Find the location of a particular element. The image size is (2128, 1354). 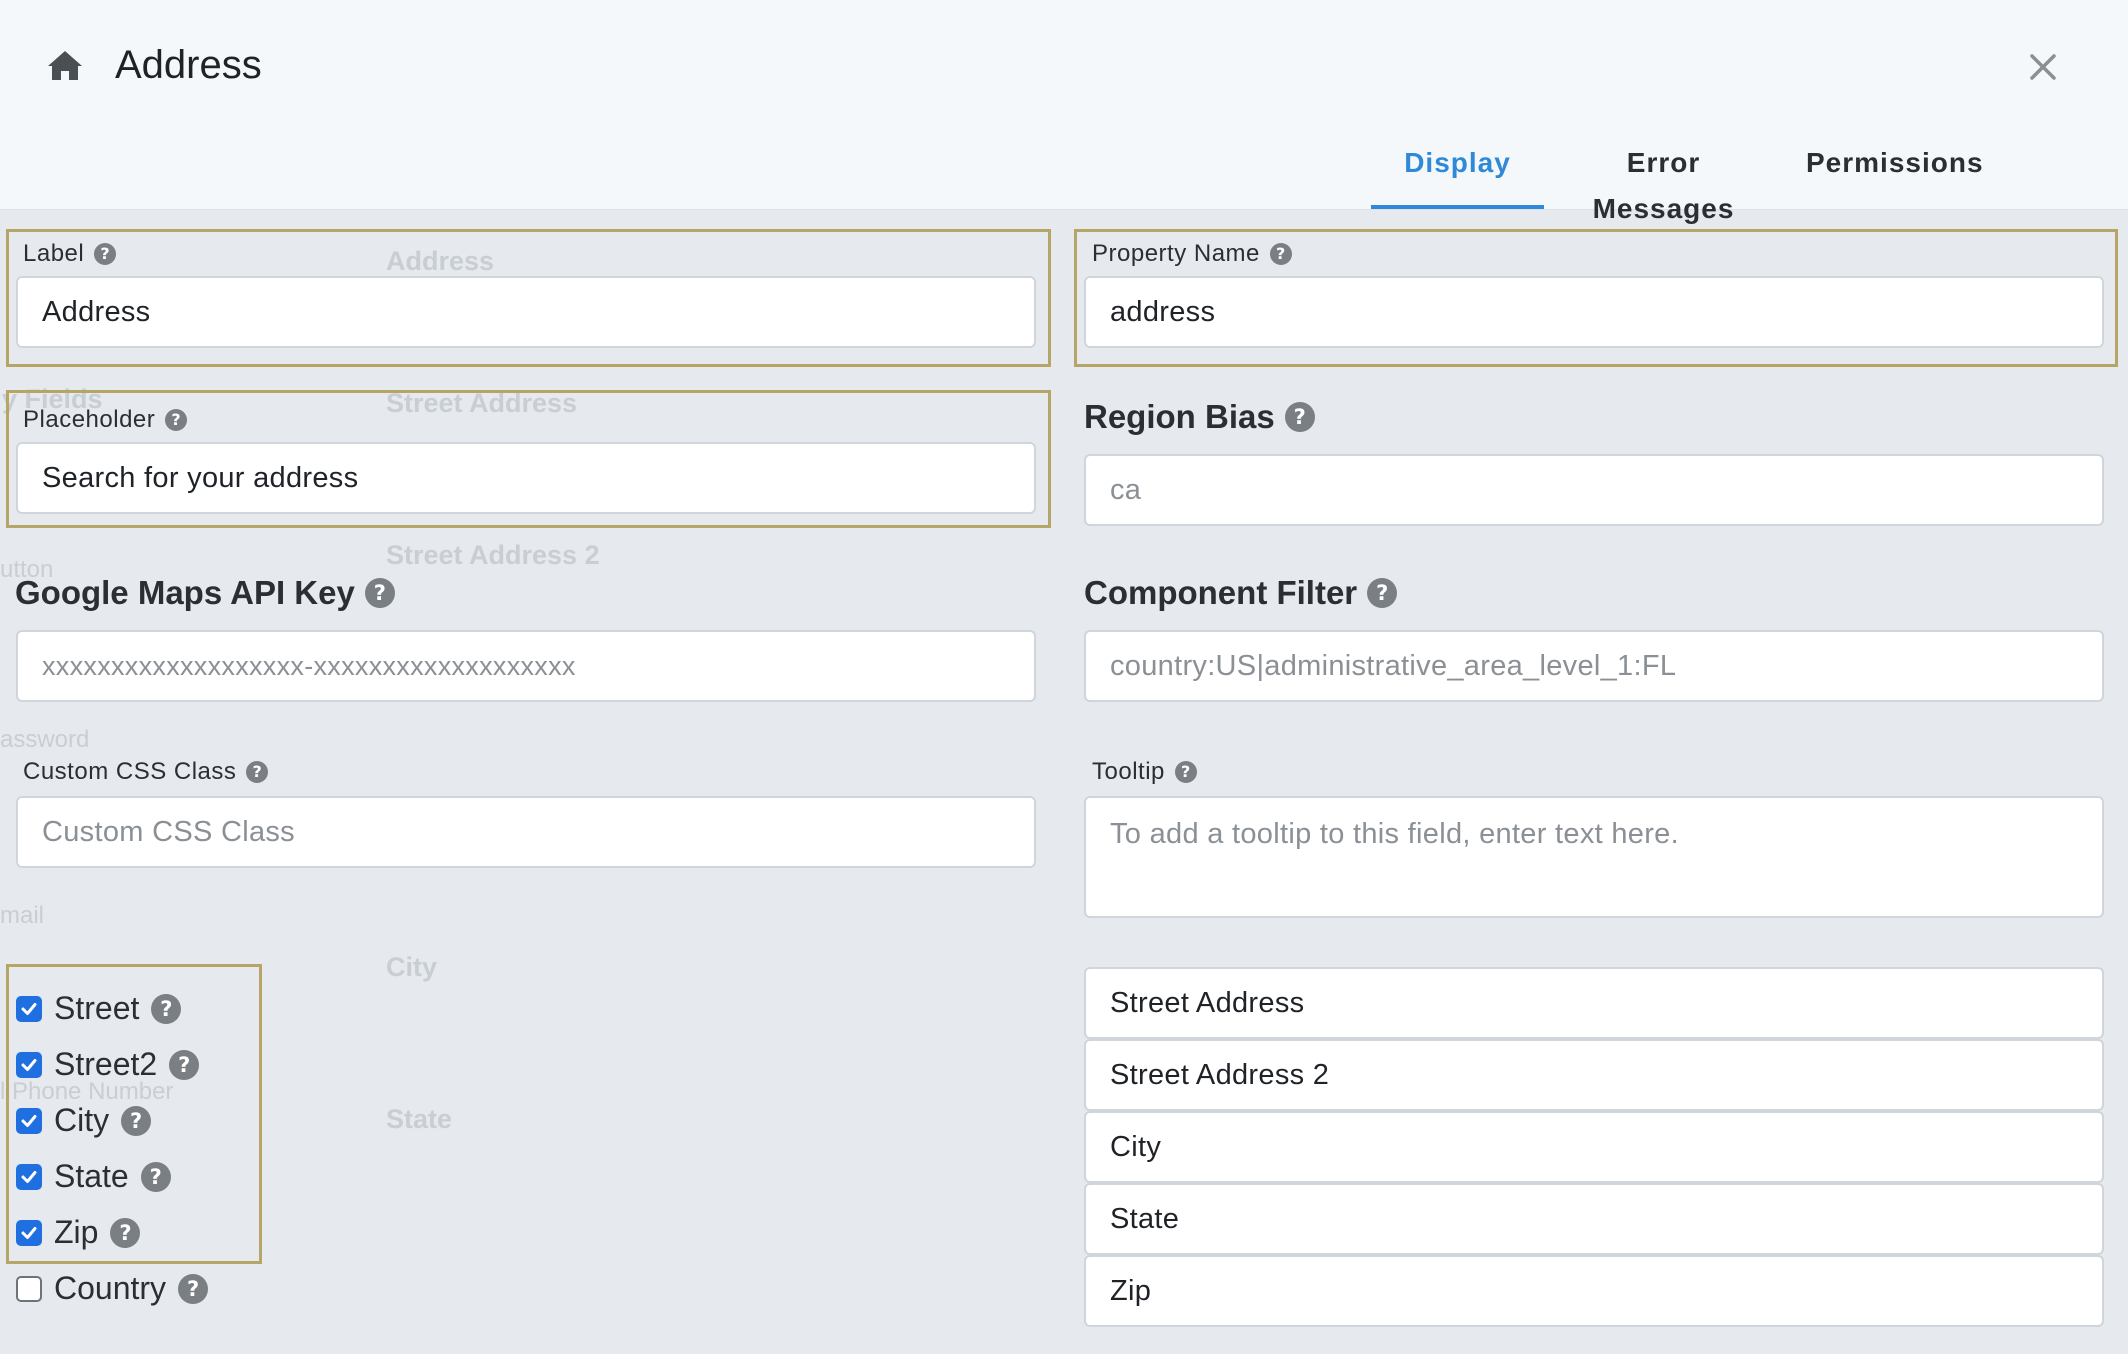

api-key-input is located at coordinates (526, 666).